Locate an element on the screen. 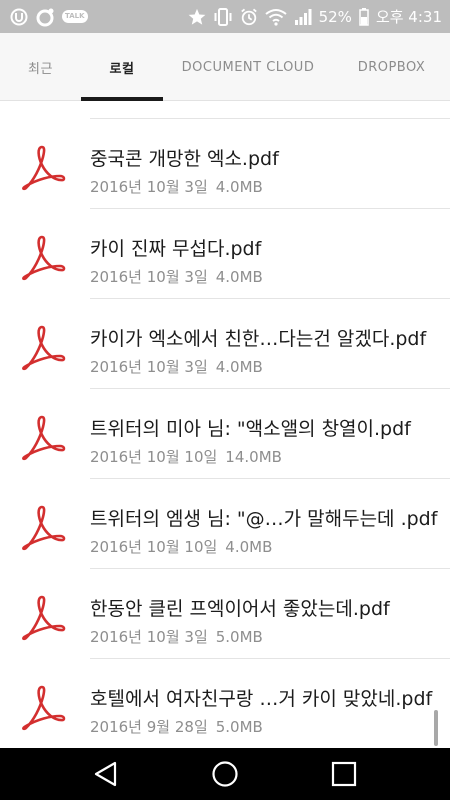 This screenshot has height=800, width=450. status-bar-left: TALK is located at coordinates (49, 17).